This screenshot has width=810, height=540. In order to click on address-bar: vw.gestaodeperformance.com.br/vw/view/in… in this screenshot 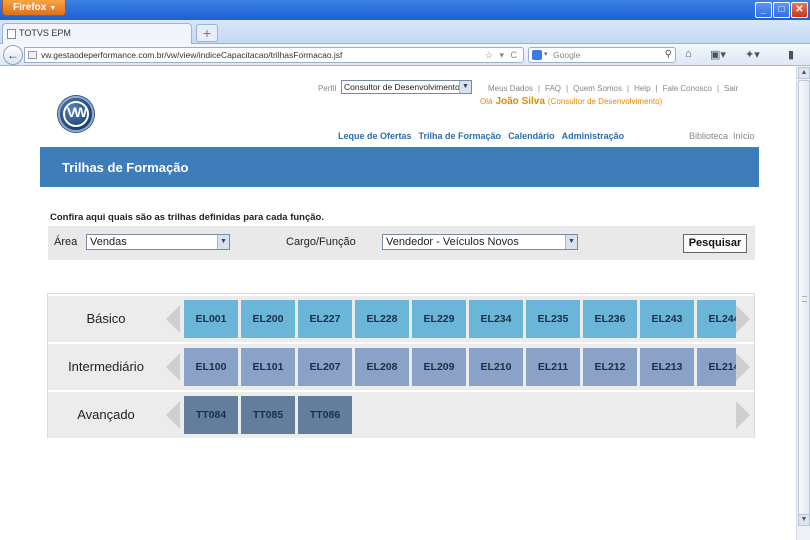, I will do `click(274, 55)`.